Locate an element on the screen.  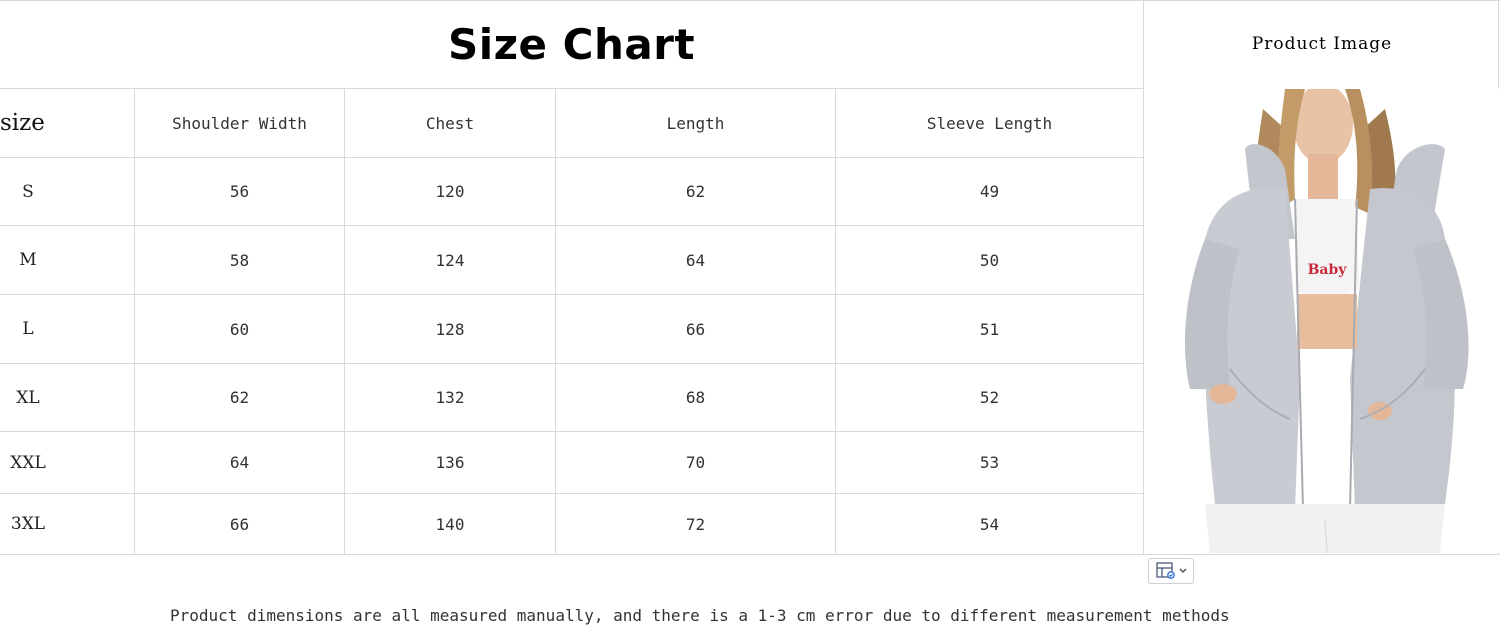
header-shoulder-width: Shoulder Width is located at coordinates (239, 123).